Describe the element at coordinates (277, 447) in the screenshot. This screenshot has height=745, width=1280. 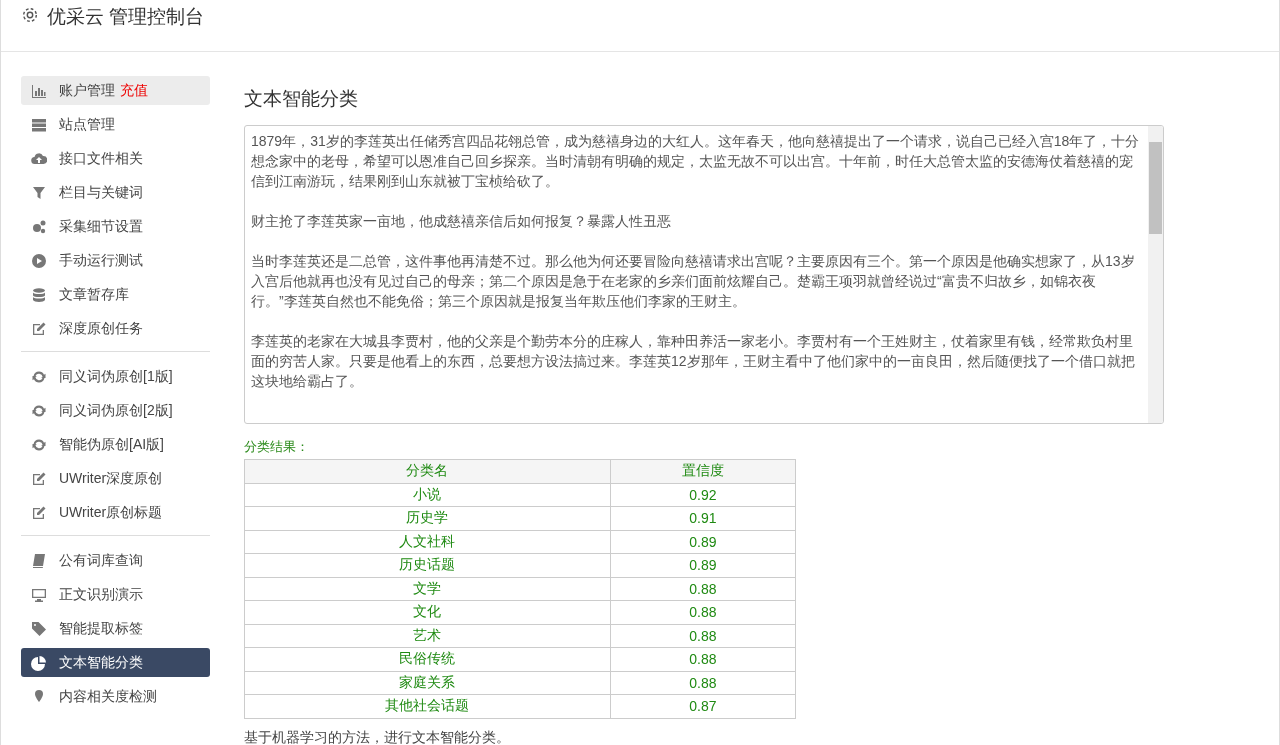
I see `result-label: 分类结果：` at that location.